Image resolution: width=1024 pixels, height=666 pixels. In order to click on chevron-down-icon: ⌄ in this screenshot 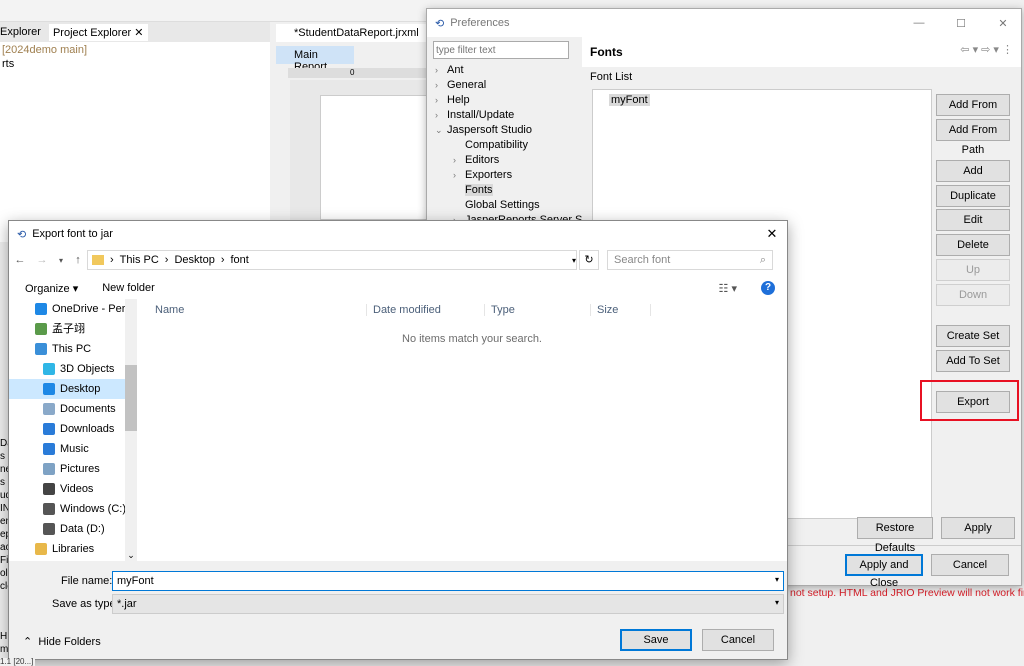, I will do `click(441, 130)`.